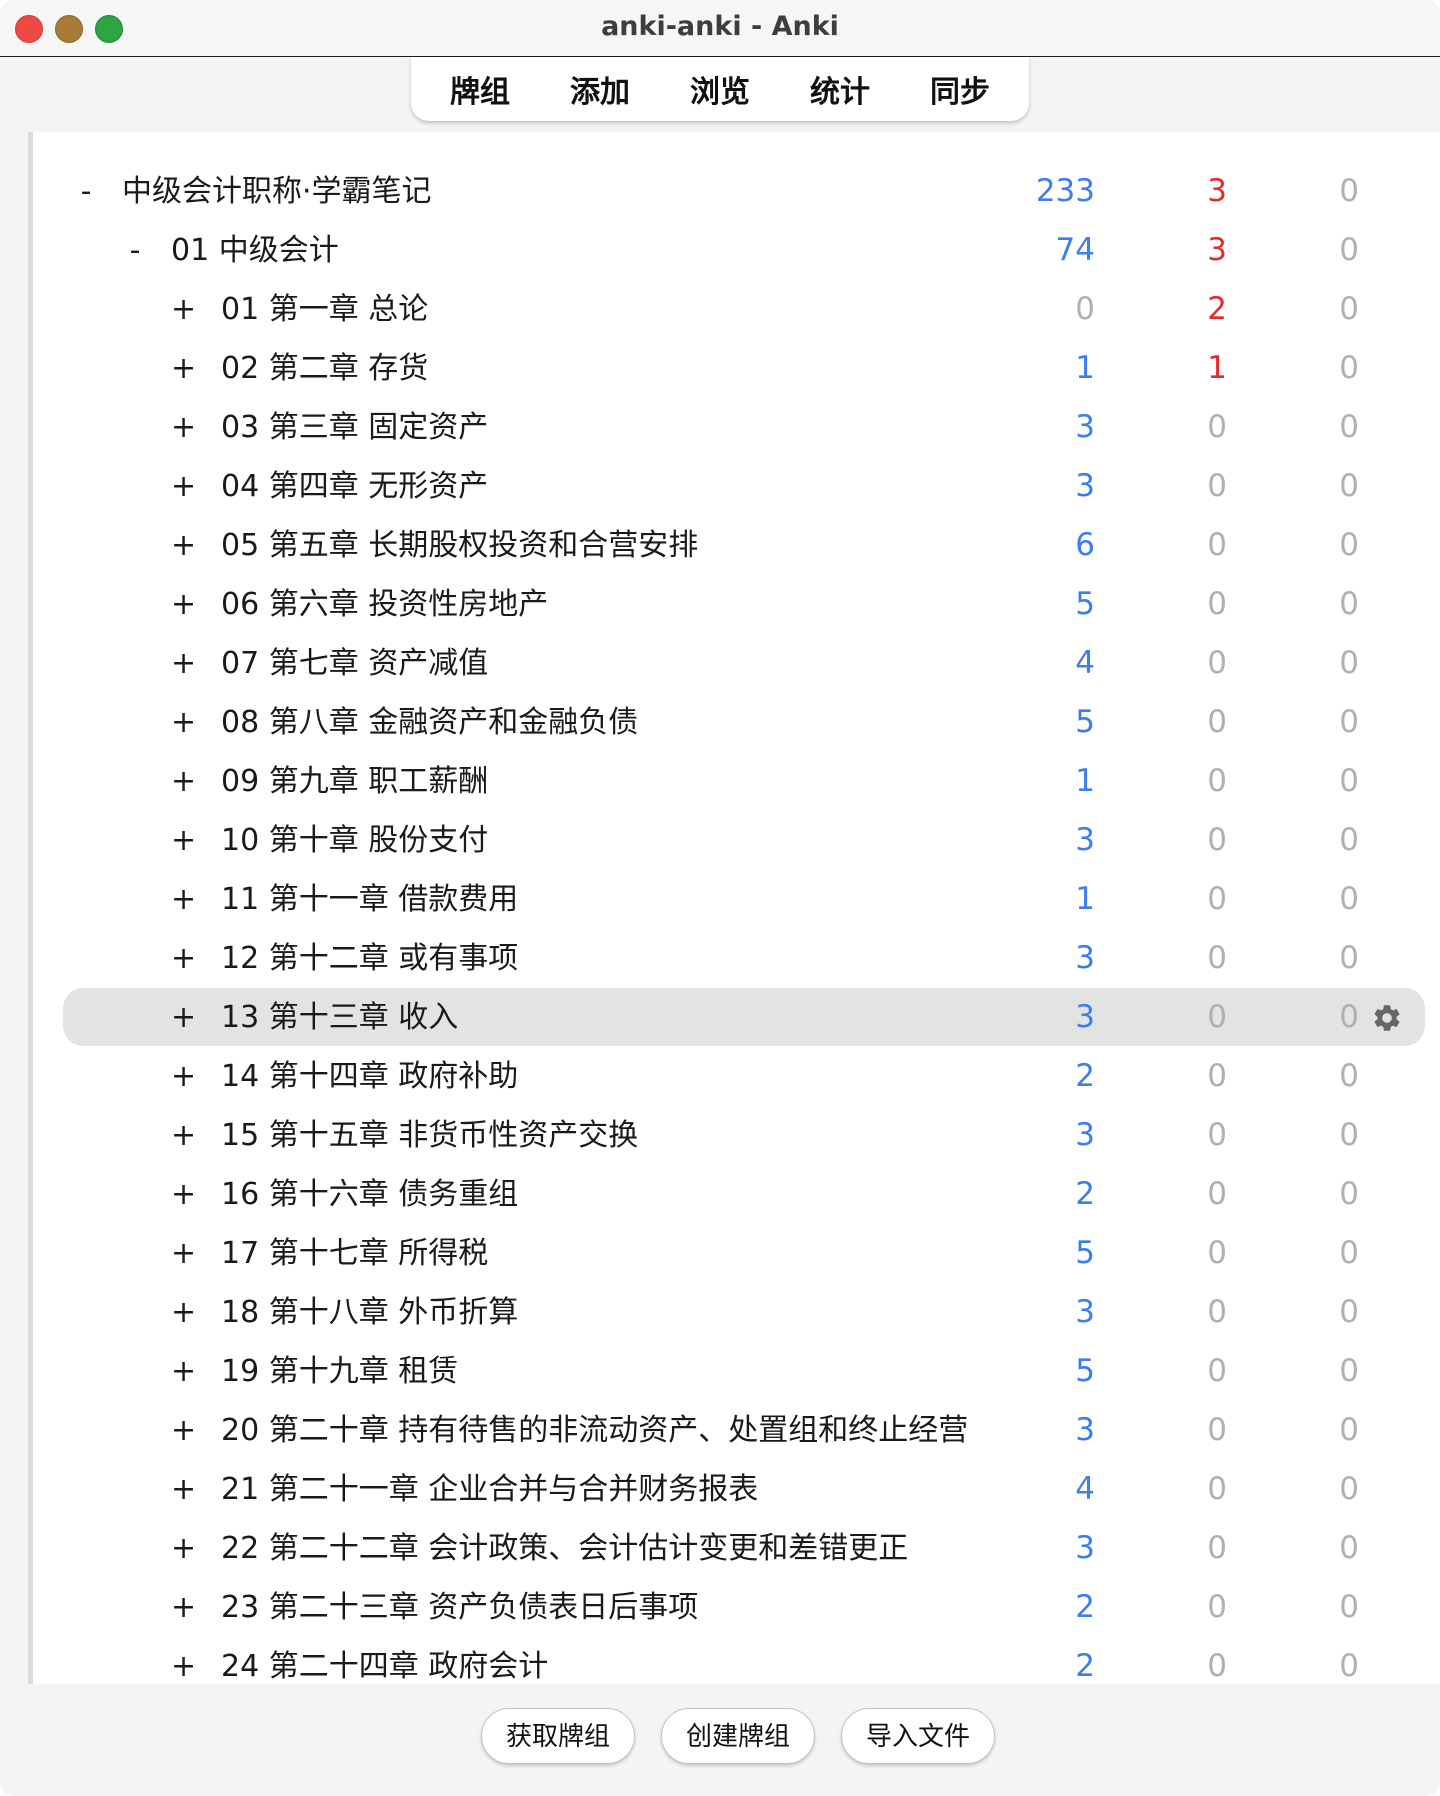 The width and height of the screenshot is (1440, 1796). What do you see at coordinates (324, 368) in the screenshot?
I see `deck-name: 02 第二章 存货` at bounding box center [324, 368].